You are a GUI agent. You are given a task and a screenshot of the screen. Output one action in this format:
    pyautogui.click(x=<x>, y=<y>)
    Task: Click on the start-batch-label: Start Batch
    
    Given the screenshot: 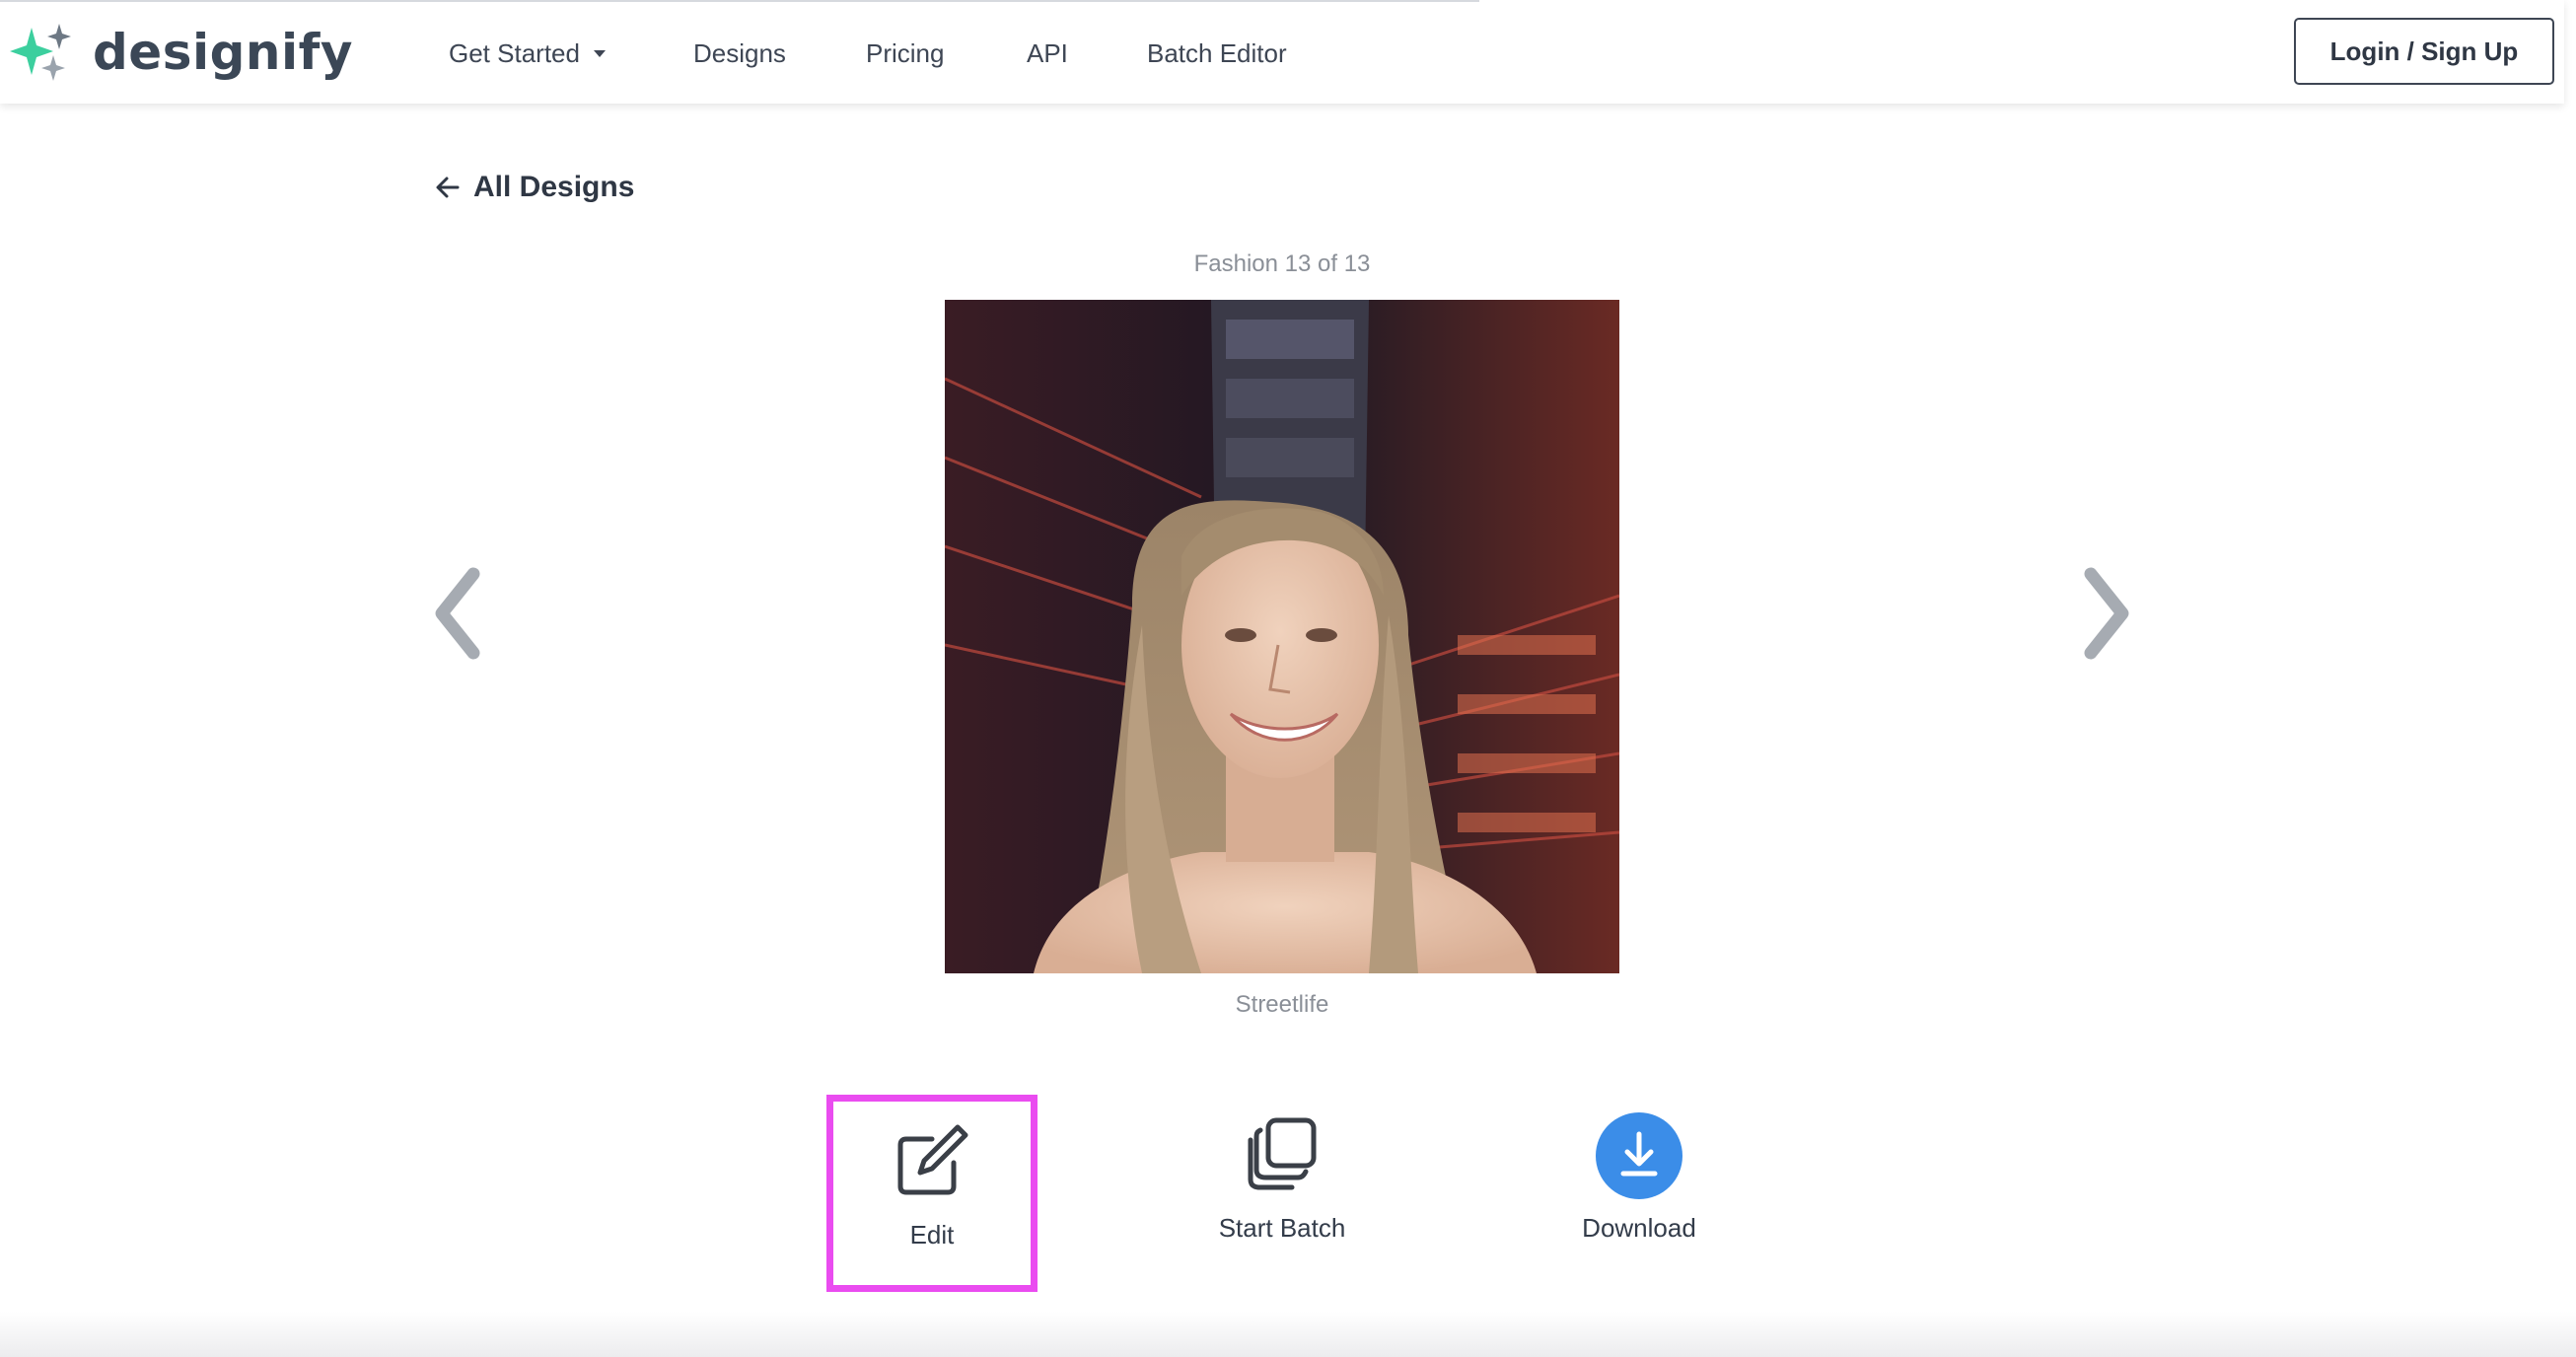 What is the action you would take?
    pyautogui.click(x=1282, y=1228)
    